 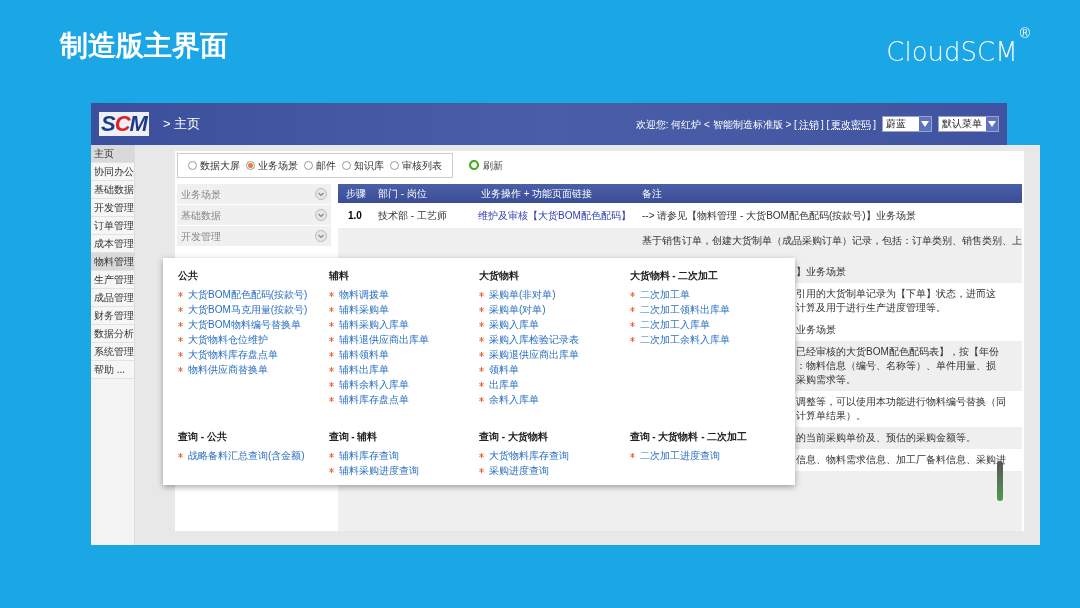 What do you see at coordinates (363, 355) in the screenshot?
I see `menu-link: 辅料领料单` at bounding box center [363, 355].